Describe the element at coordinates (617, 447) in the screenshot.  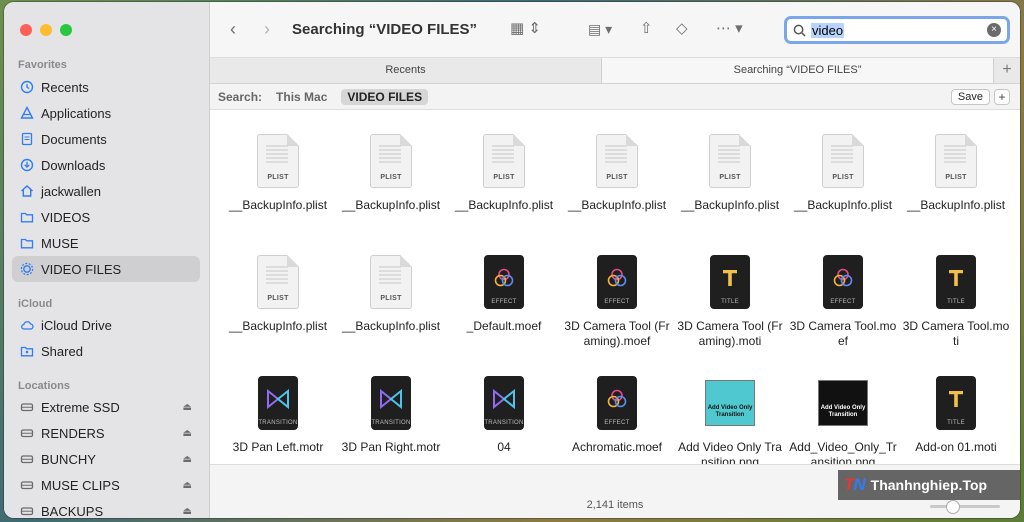
I see `file-name: Achromatic.moef` at that location.